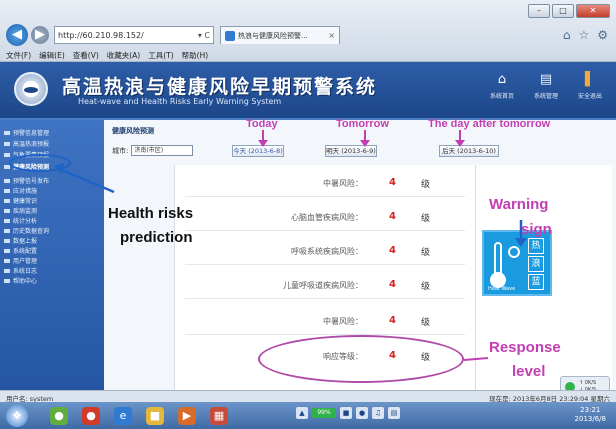 This screenshot has width=616, height=429. Describe the element at coordinates (25, 191) in the screenshot. I see `sidebar-item-label: 应对措施` at that location.